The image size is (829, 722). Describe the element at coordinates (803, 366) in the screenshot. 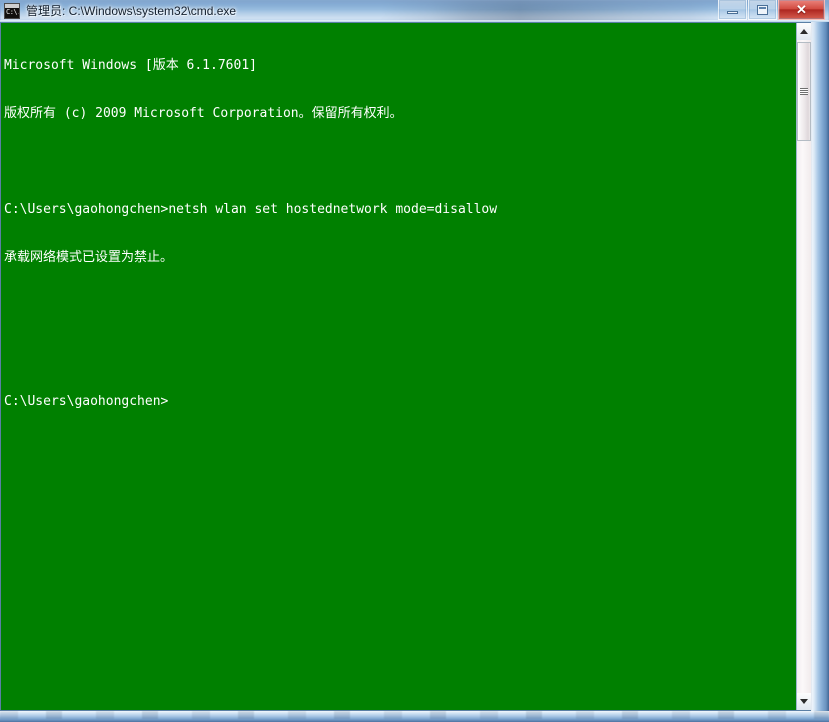

I see `vertical-scrollbar` at that location.